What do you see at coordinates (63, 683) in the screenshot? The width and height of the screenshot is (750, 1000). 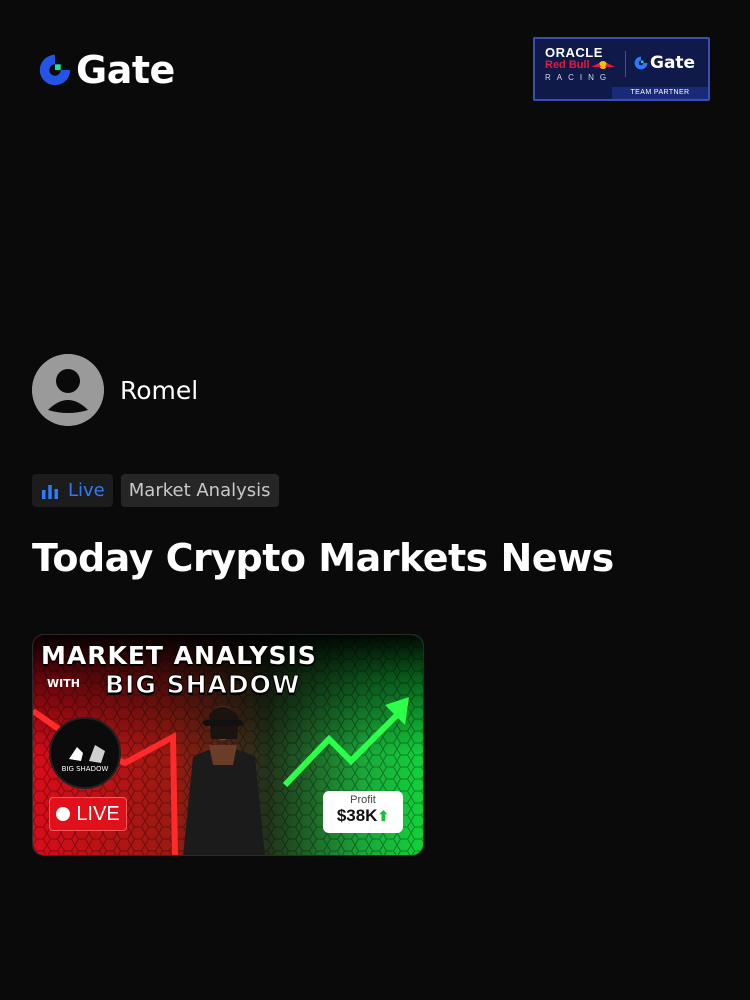 I see `thumbnail-with: WITH` at bounding box center [63, 683].